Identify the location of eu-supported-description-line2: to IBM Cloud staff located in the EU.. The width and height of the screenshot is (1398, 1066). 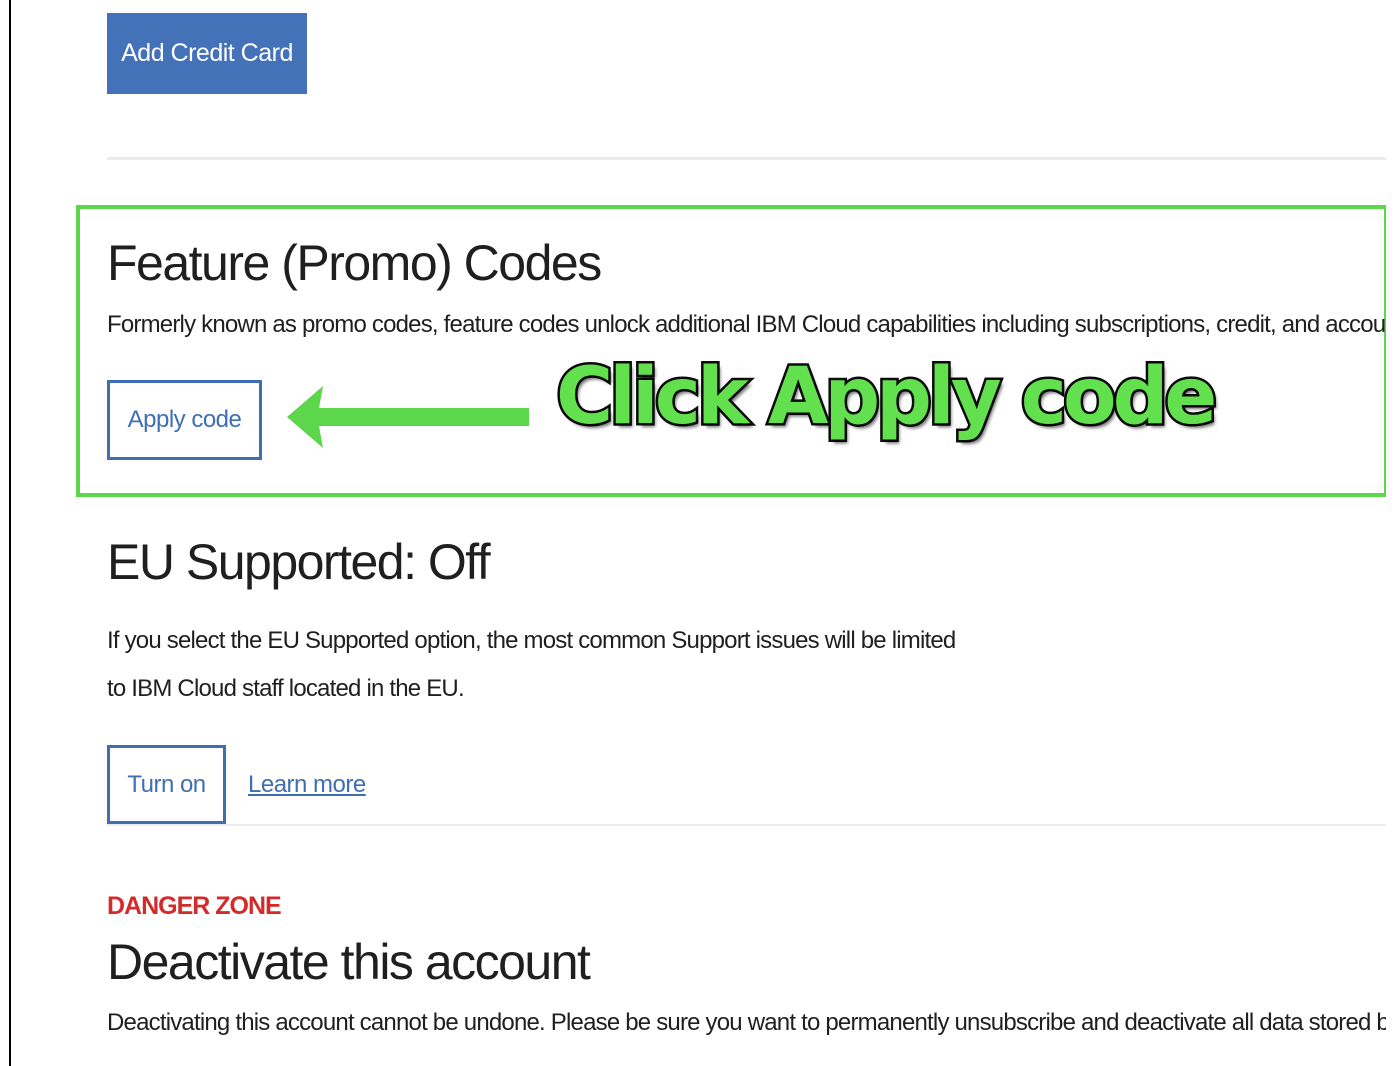
(286, 688).